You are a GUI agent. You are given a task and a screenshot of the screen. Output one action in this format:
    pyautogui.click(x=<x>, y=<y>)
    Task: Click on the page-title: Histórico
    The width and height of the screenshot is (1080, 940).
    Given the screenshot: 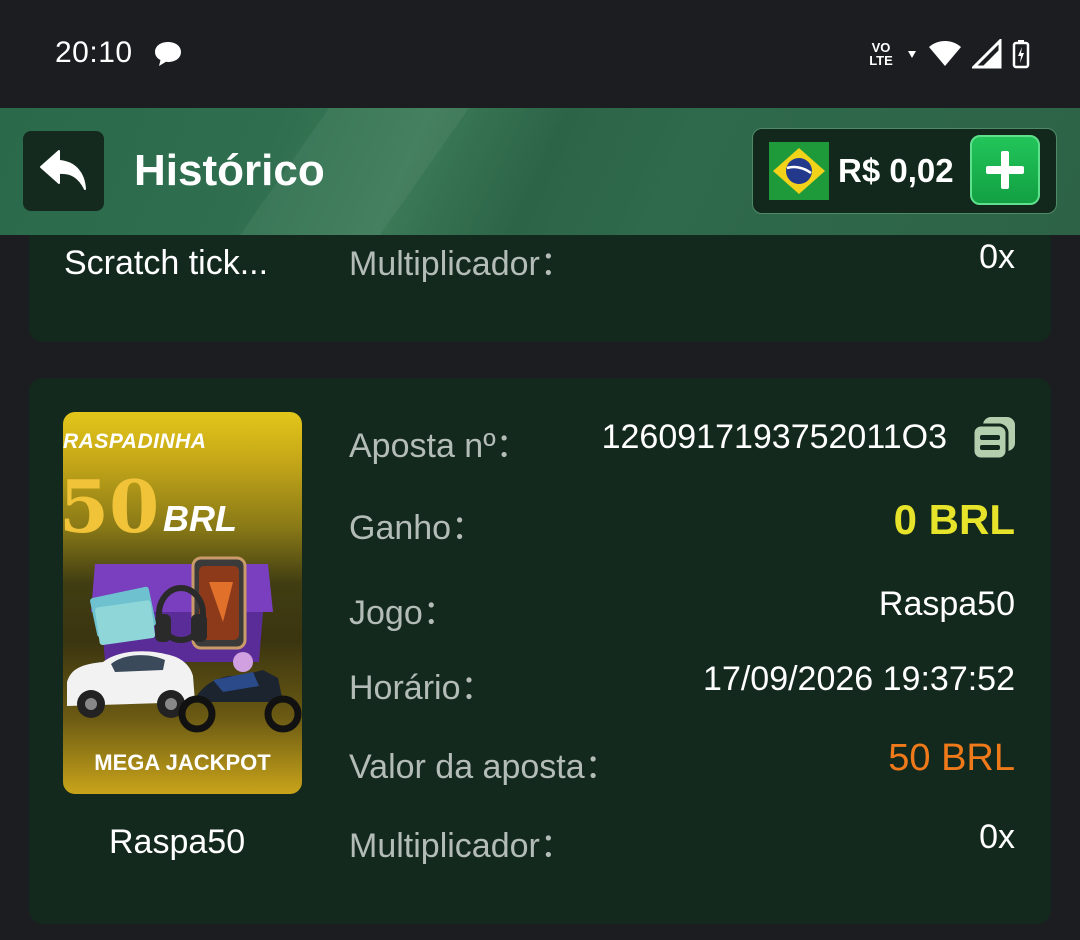 What is the action you would take?
    pyautogui.click(x=229, y=170)
    